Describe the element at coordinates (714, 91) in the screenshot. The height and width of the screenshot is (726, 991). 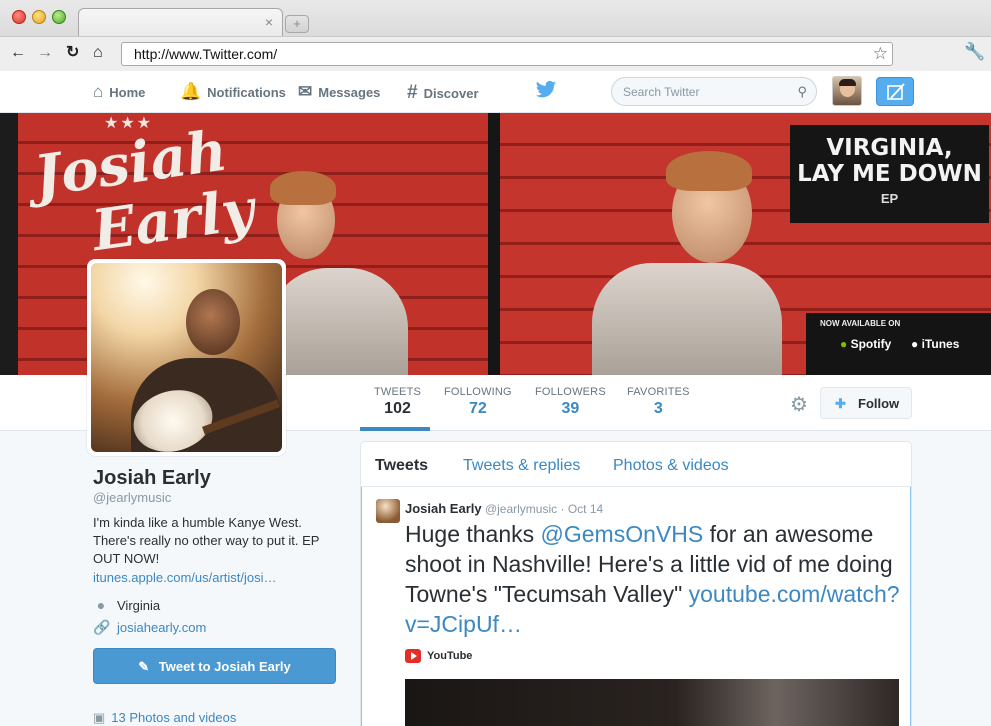
I see `search-input: Search Twitter ⚲` at that location.